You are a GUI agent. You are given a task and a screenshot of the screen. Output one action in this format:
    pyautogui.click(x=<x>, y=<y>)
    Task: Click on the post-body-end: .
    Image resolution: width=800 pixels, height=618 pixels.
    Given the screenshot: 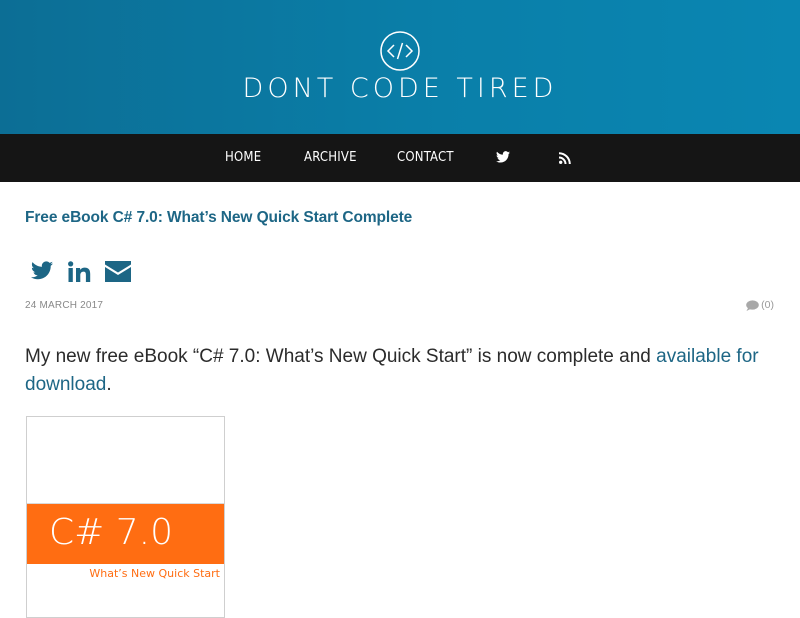 What is the action you would take?
    pyautogui.click(x=109, y=384)
    